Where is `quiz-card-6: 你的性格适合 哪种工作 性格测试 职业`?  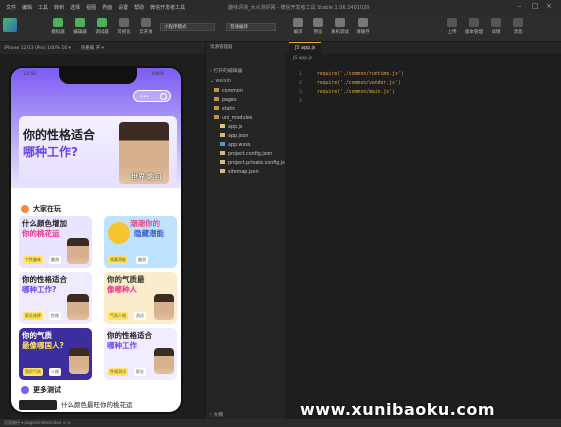 quiz-card-6: 你的性格适合 哪种工作 性格测试 职业 is located at coordinates (140, 354).